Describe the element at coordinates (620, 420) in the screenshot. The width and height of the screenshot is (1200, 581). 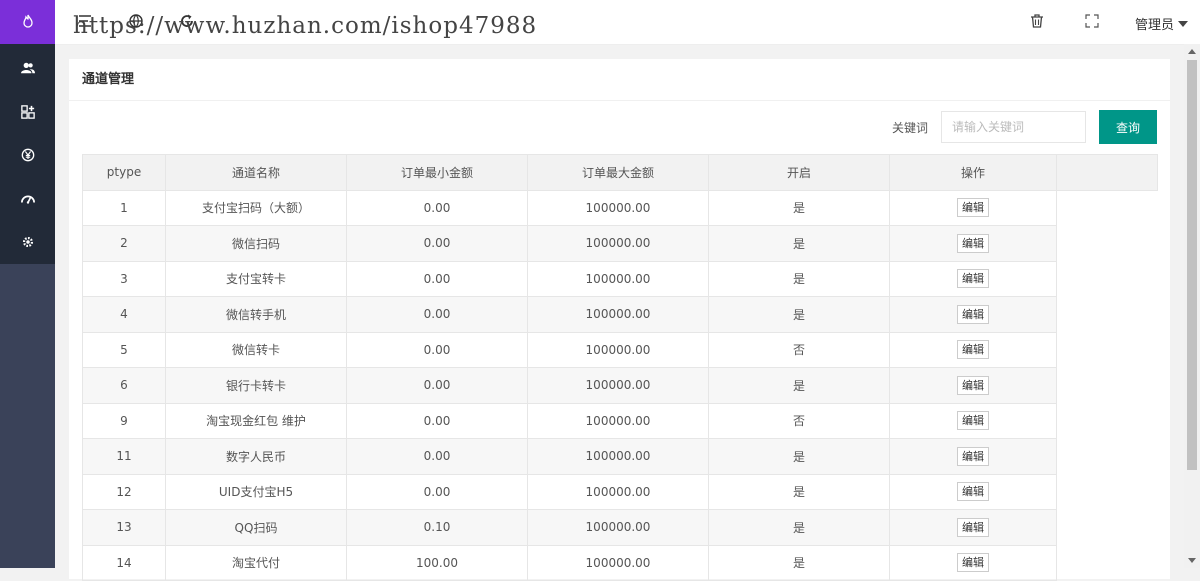
I see `table-row: 9 淘宝现金红包 维护 0.00 100000.00 否 编辑` at that location.